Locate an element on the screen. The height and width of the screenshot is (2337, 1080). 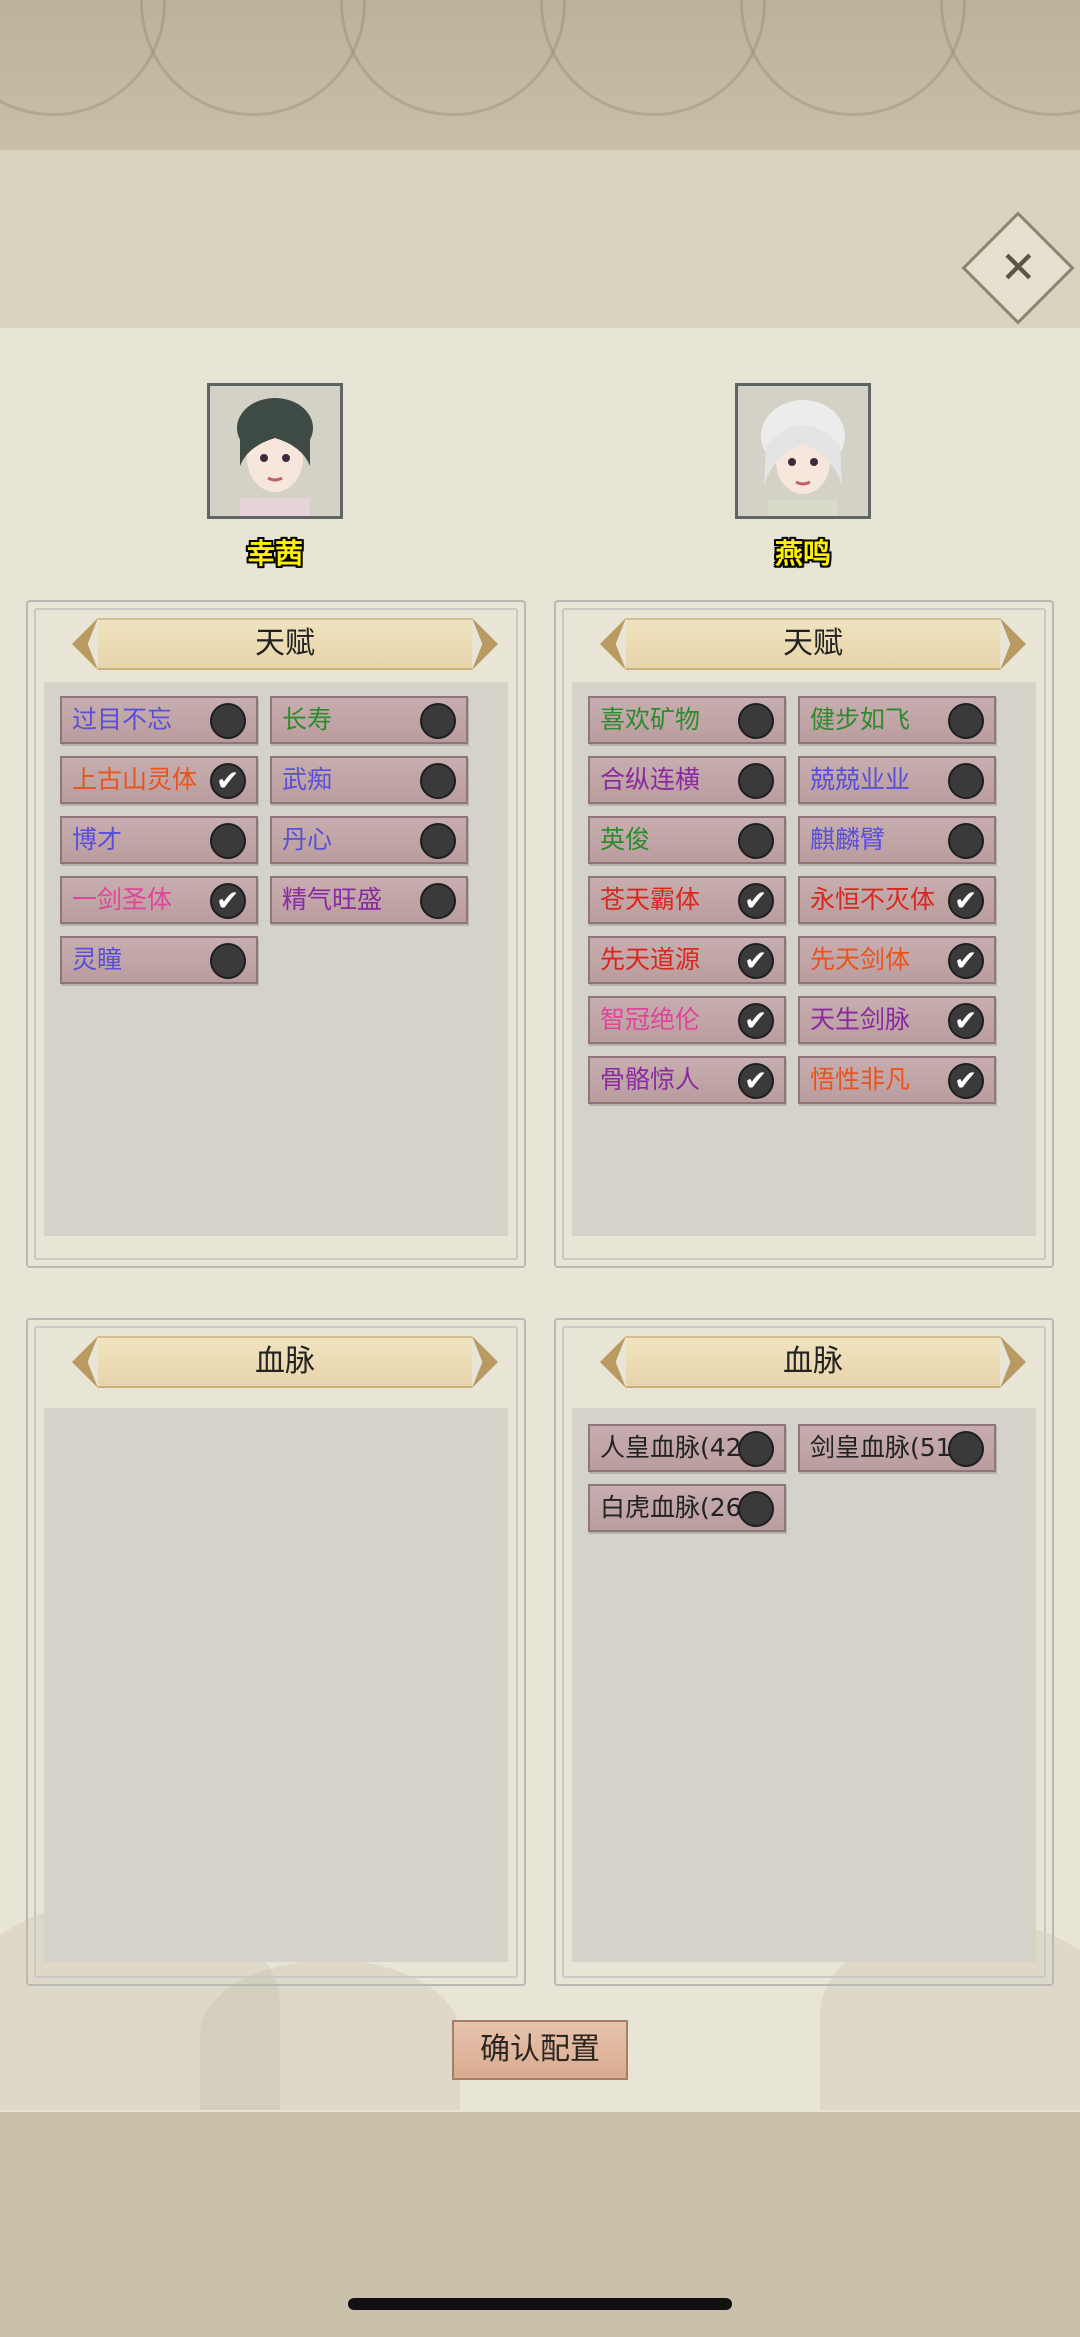
avatar-right is located at coordinates (803, 451).